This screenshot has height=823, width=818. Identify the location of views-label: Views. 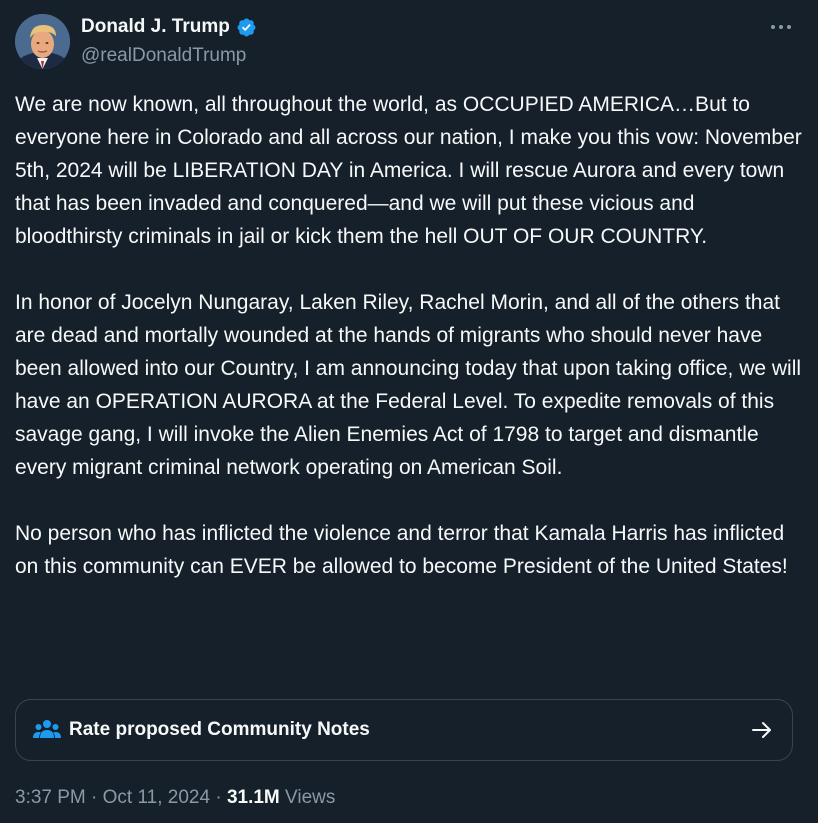
(307, 797).